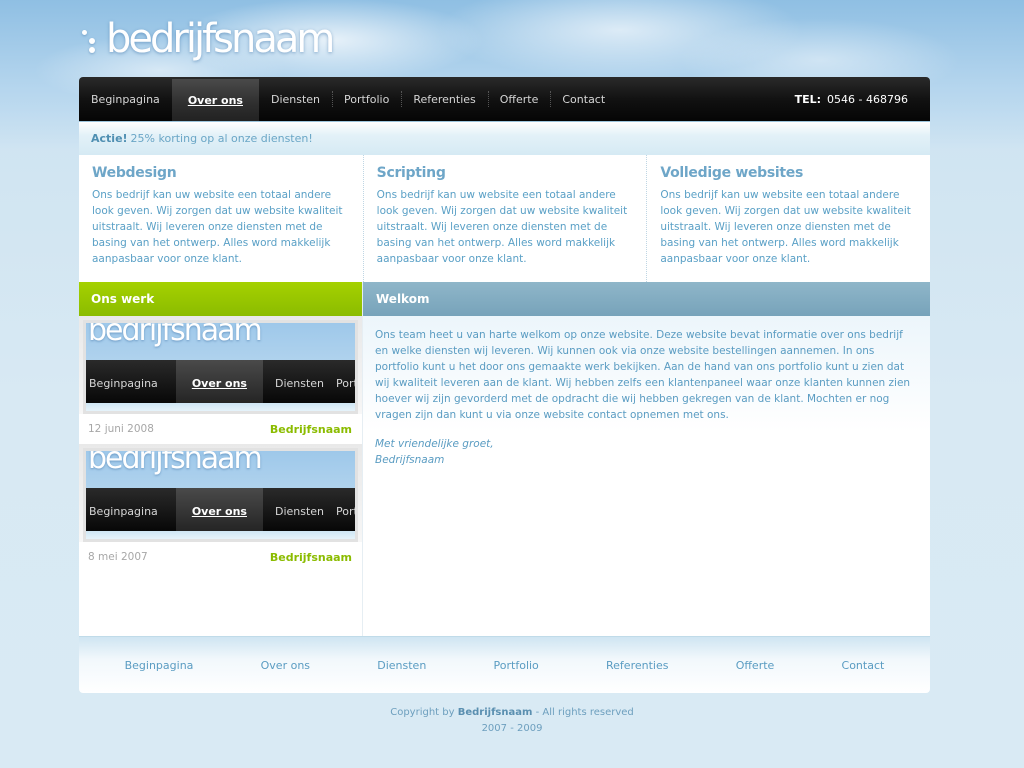 Image resolution: width=1024 pixels, height=768 pixels. I want to click on service-title: Scripting, so click(411, 173).